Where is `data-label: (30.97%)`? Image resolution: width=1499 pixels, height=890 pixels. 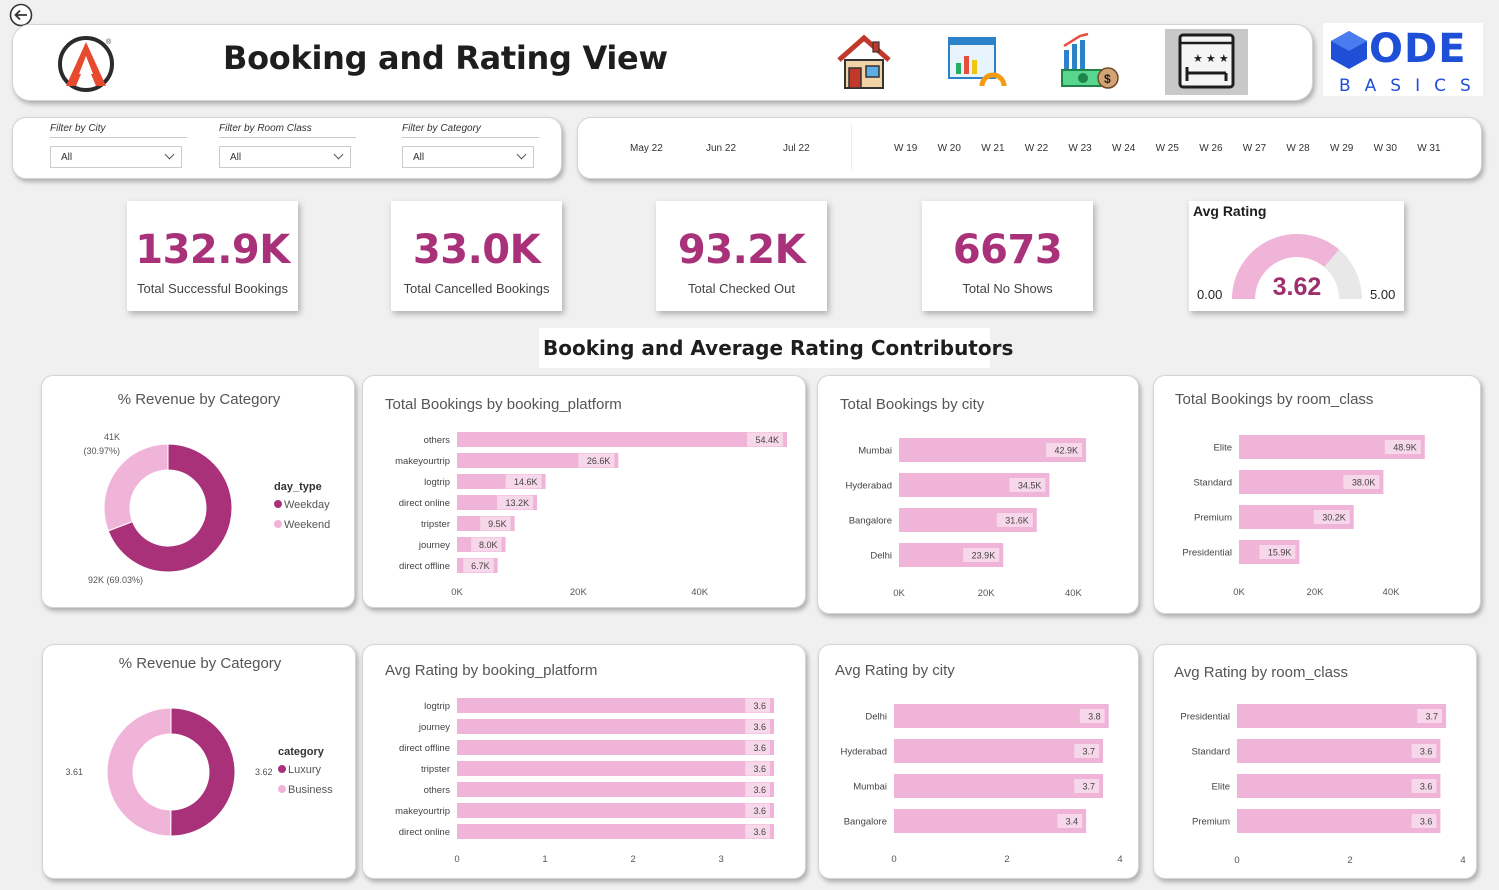 data-label: (30.97%) is located at coordinates (101, 451).